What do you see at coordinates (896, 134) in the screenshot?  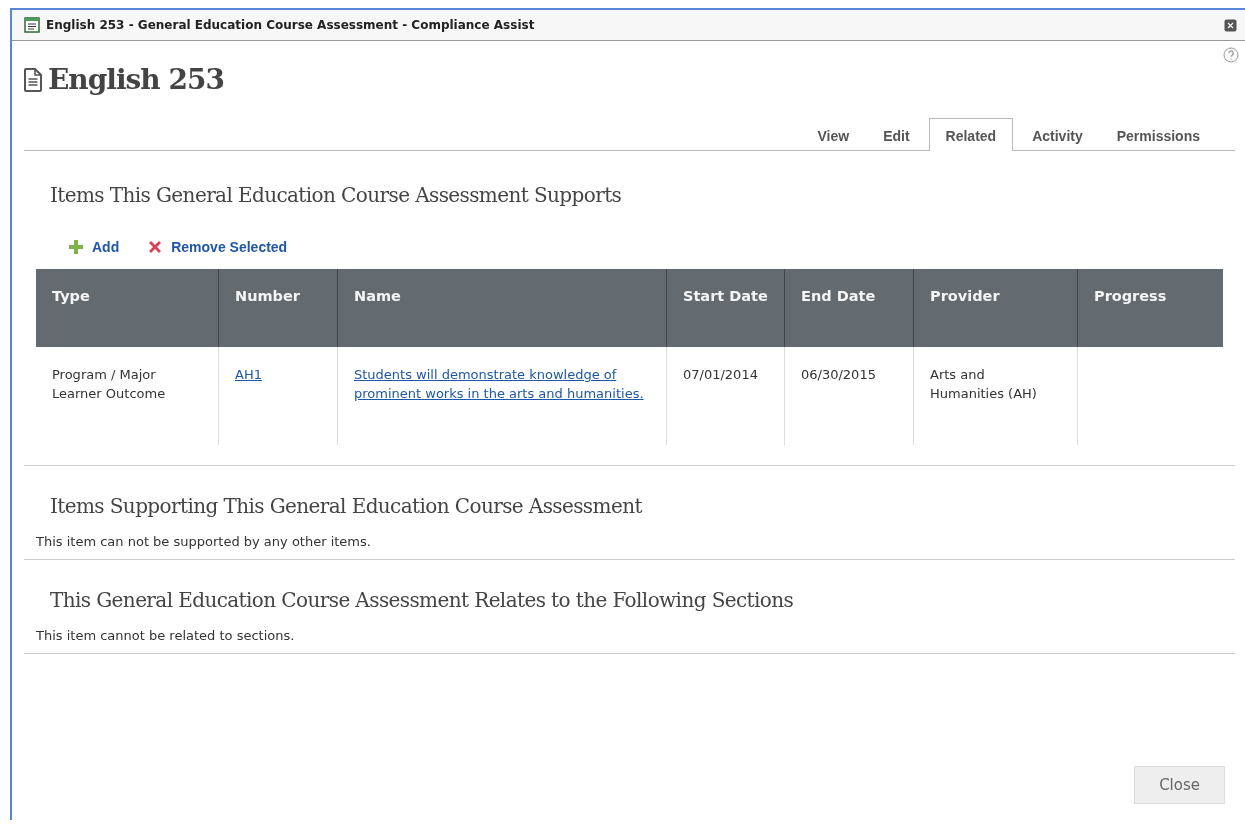 I see `tab: Edit` at bounding box center [896, 134].